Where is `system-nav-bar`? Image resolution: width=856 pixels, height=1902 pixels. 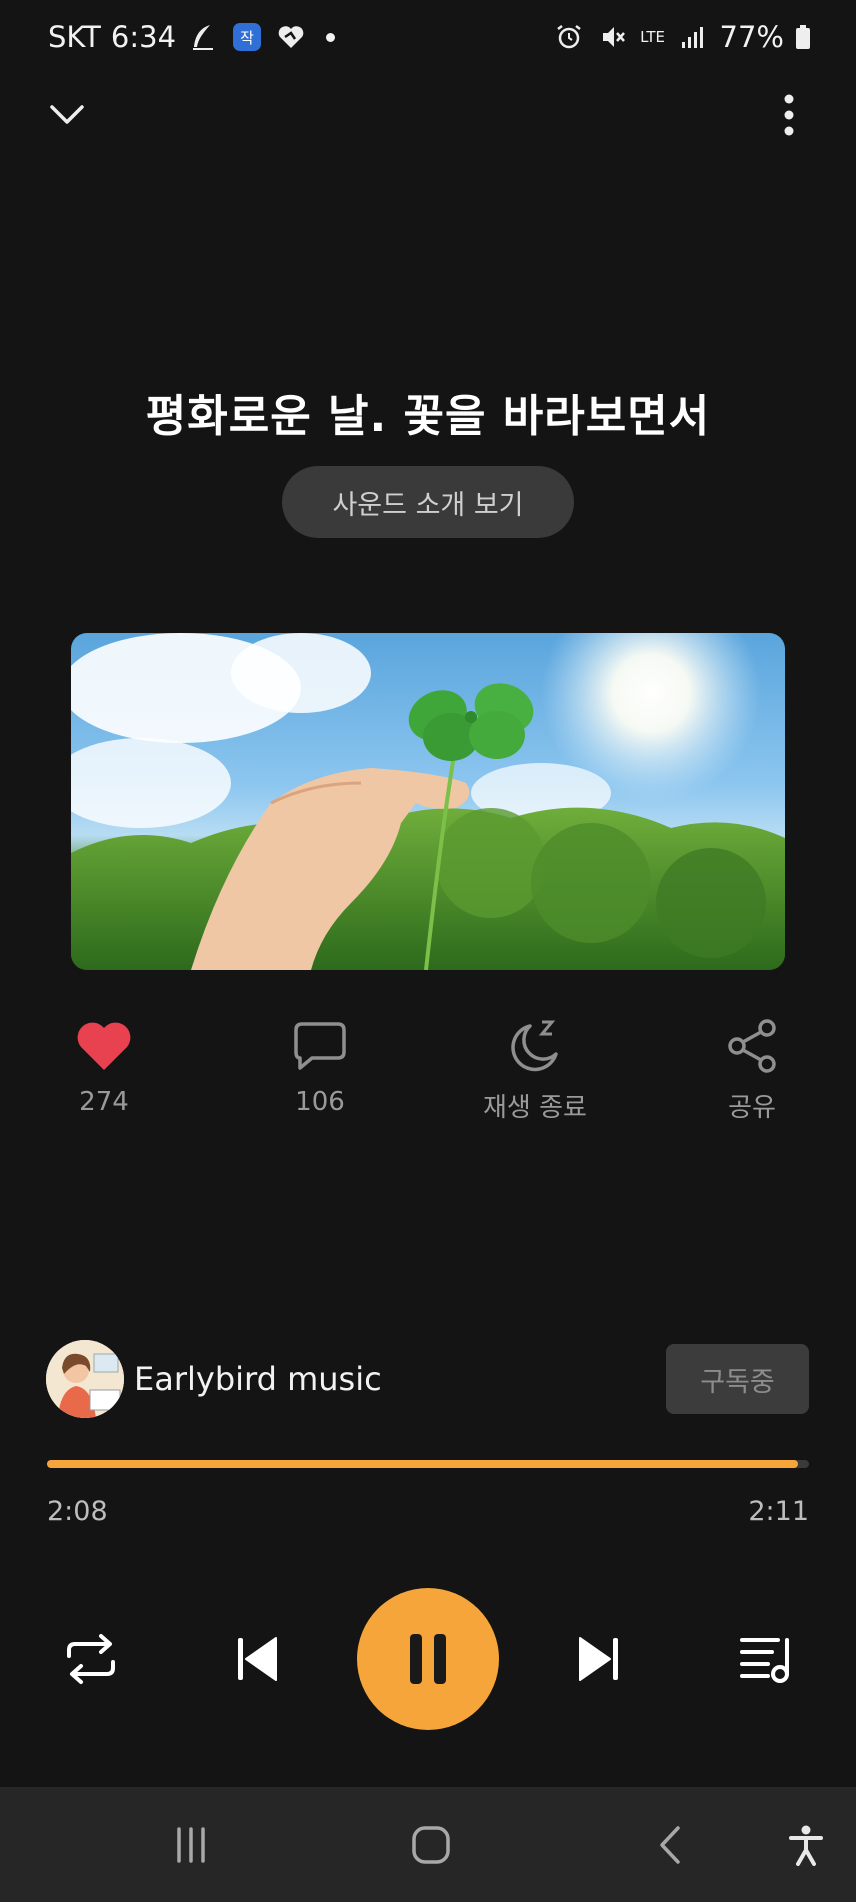
system-nav-bar is located at coordinates (428, 1844).